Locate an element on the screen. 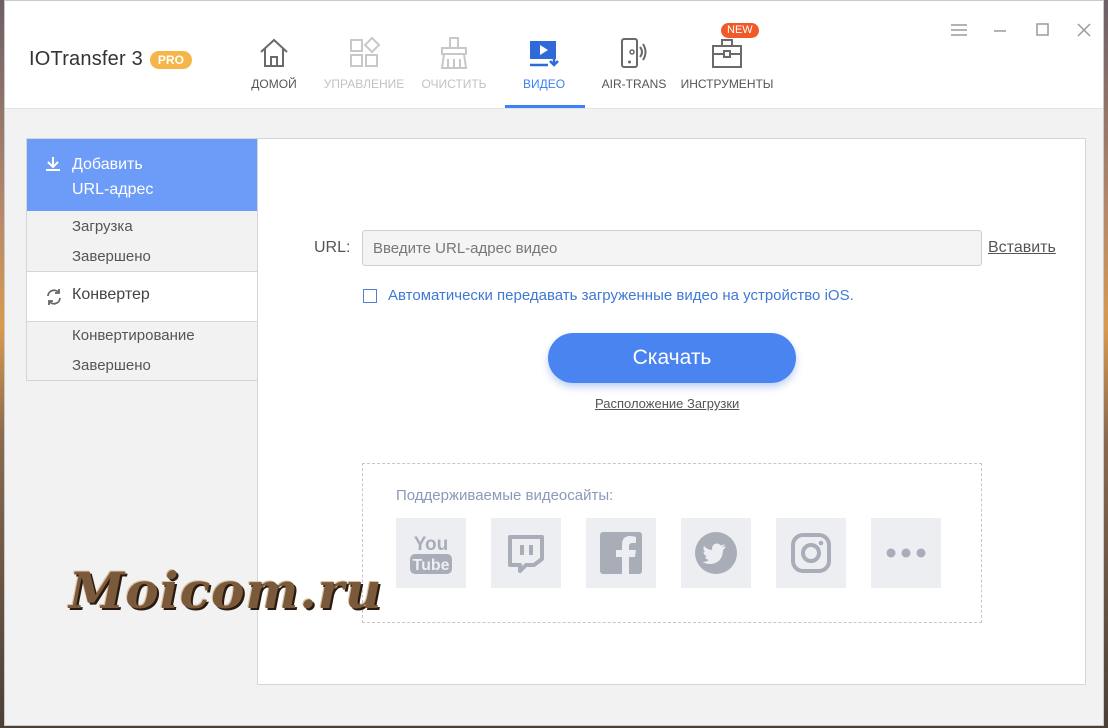 Image resolution: width=1108 pixels, height=728 pixels. twitter-icon is located at coordinates (716, 553).